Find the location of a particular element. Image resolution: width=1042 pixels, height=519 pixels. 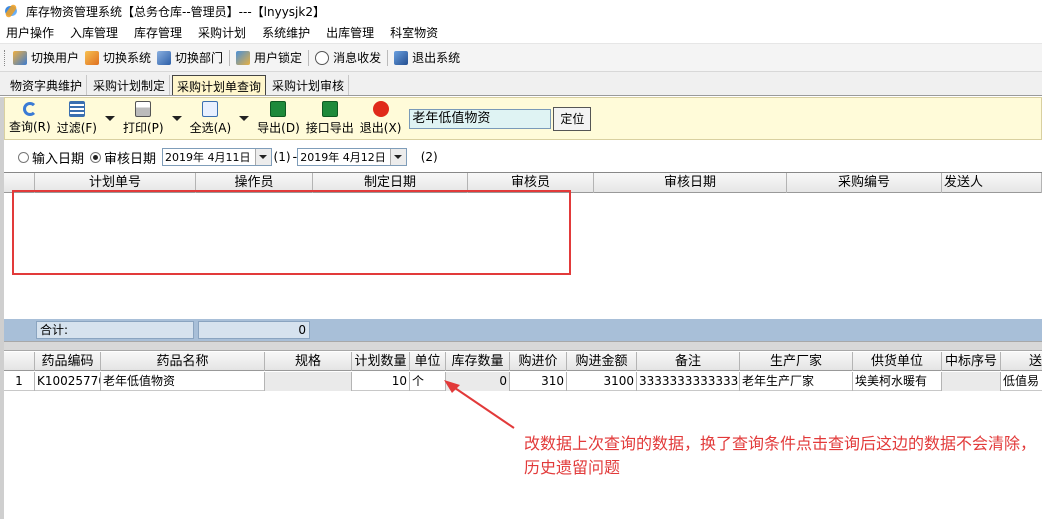

annotation-note: 改数据上次查询的数据，换了查询条件点击查询后这边的数据不会清除，历史遗留问题 is located at coordinates (780, 455).